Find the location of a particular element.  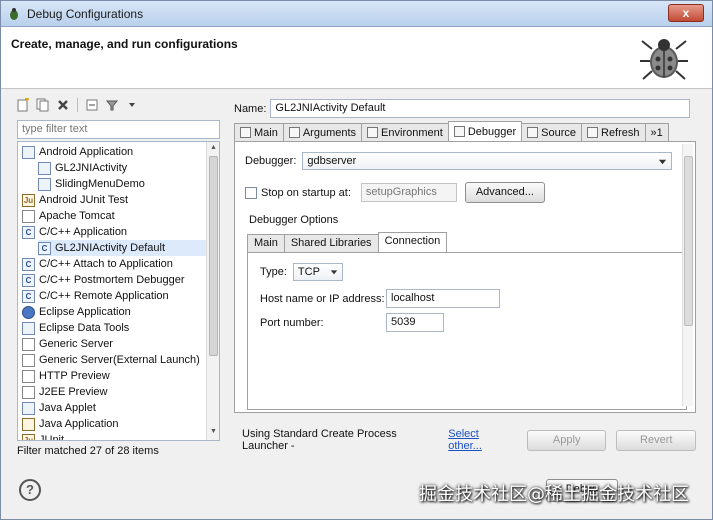

stop-symbol-field: setupGraphics is located at coordinates (408, 192).